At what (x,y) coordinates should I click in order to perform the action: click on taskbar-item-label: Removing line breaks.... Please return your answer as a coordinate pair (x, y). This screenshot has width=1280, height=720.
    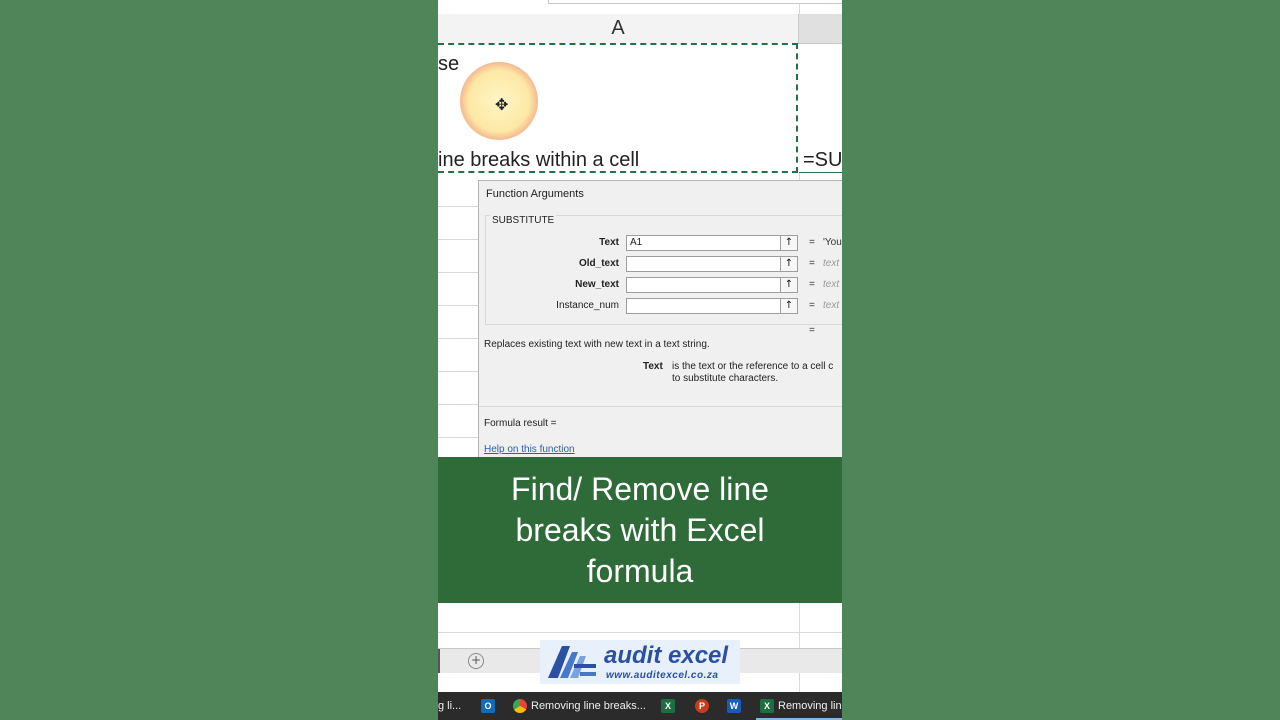
    Looking at the image, I should click on (588, 706).